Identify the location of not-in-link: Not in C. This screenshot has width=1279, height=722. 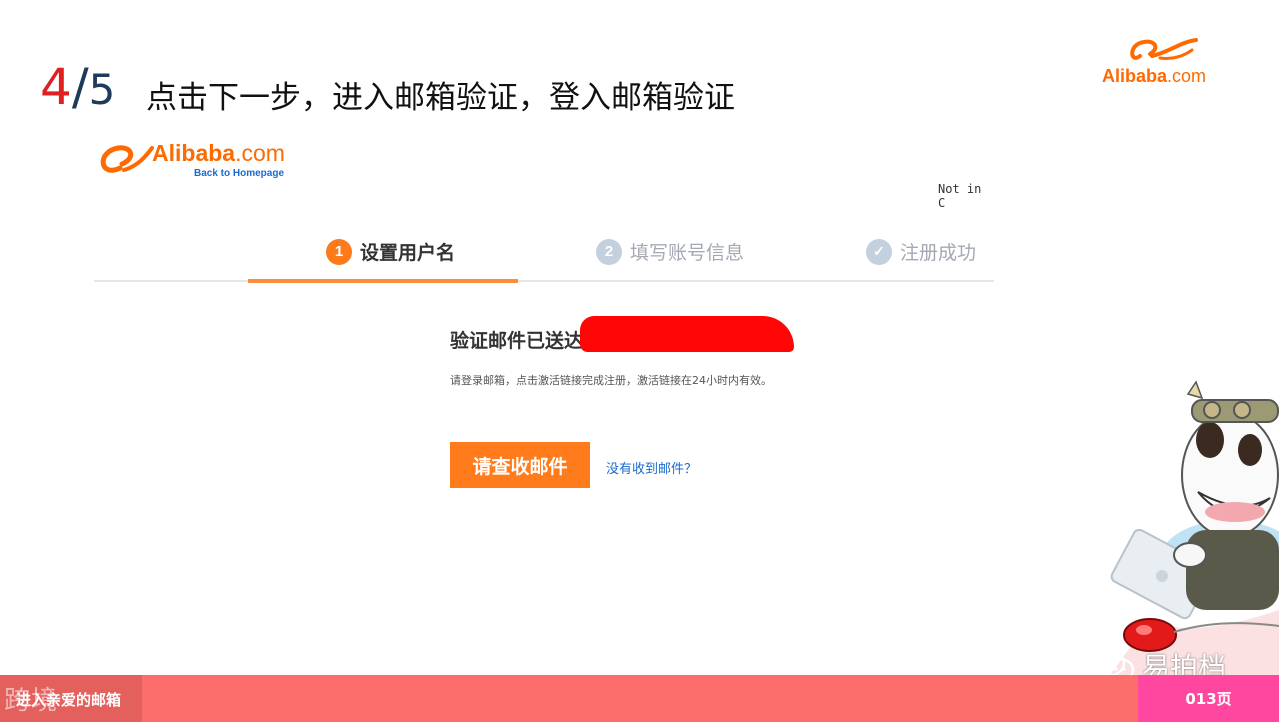
(966, 196).